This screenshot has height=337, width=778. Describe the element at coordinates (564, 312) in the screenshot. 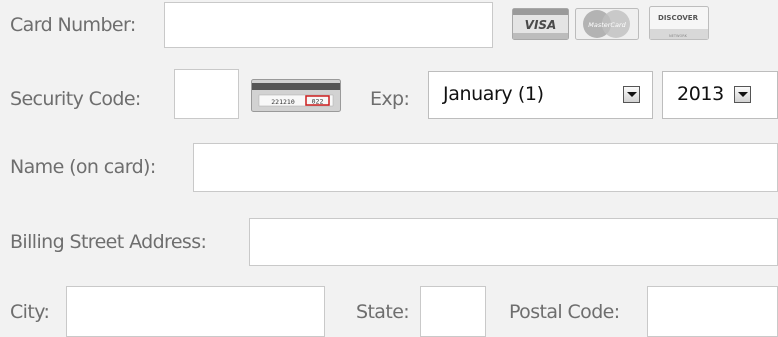

I see `postal-code-label: Postal Code:` at that location.